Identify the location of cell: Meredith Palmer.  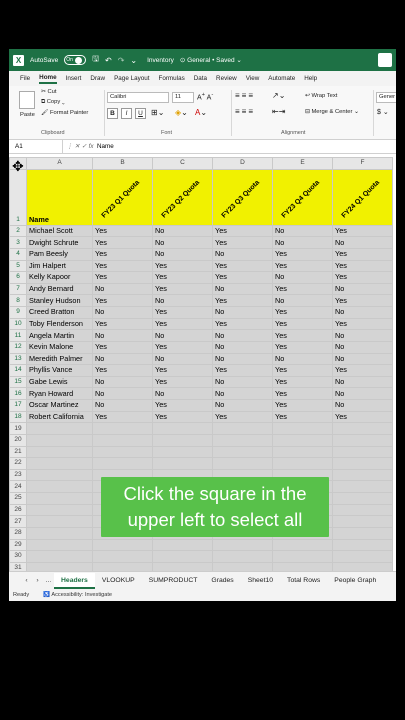
(59, 359).